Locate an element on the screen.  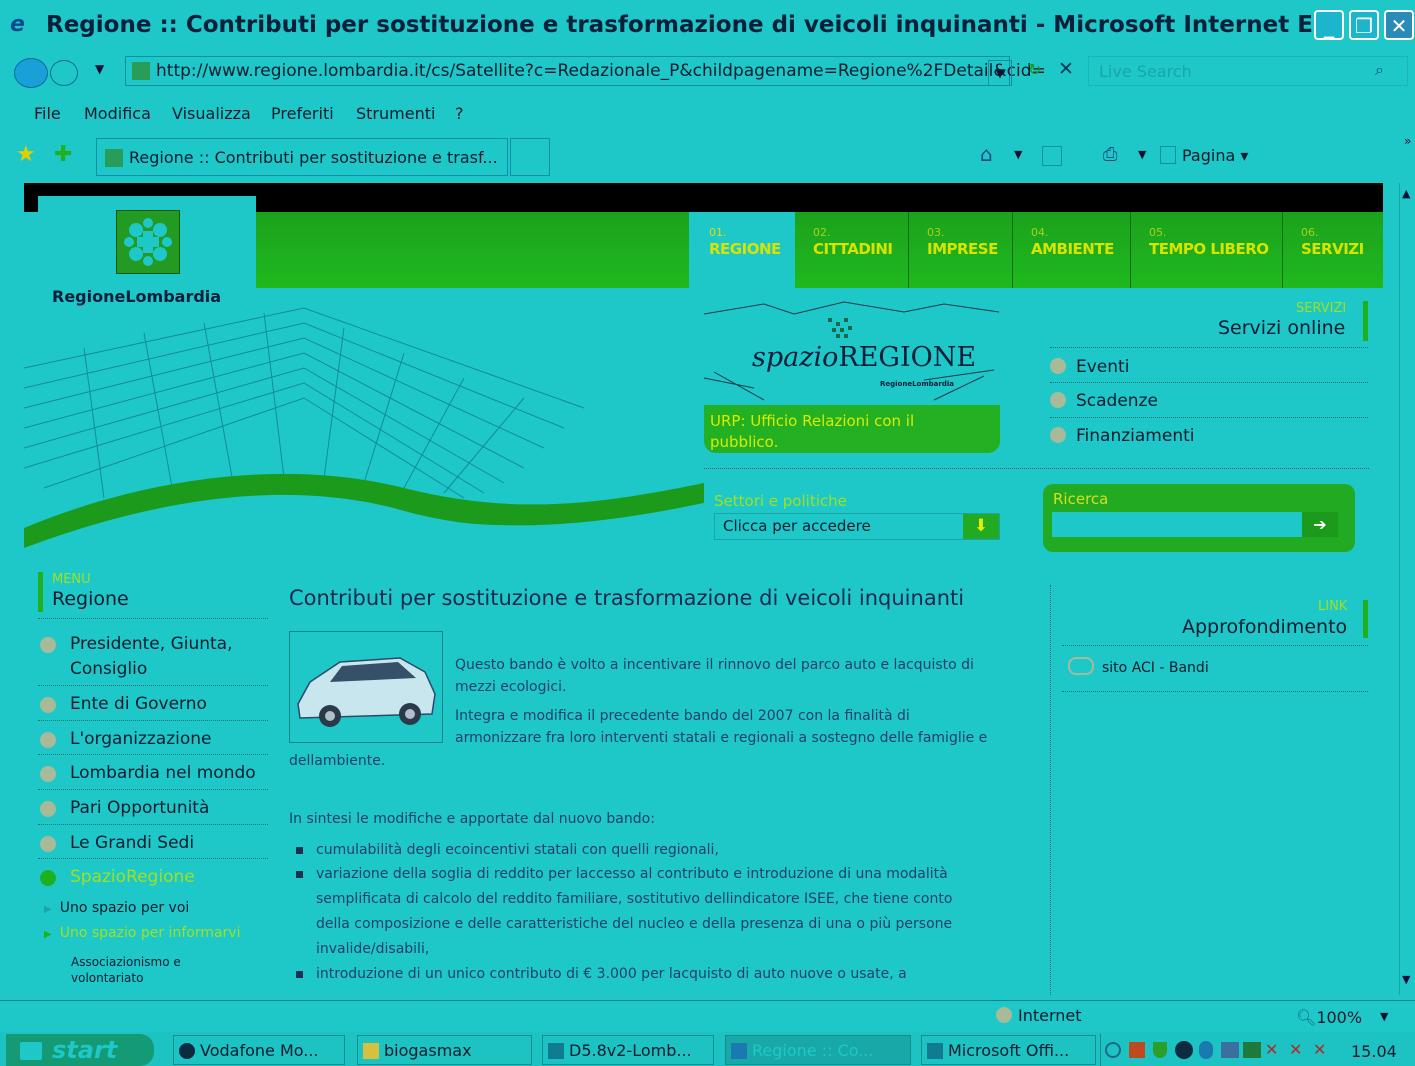
spazio-brand-italic: spazio is located at coordinates (795, 357).